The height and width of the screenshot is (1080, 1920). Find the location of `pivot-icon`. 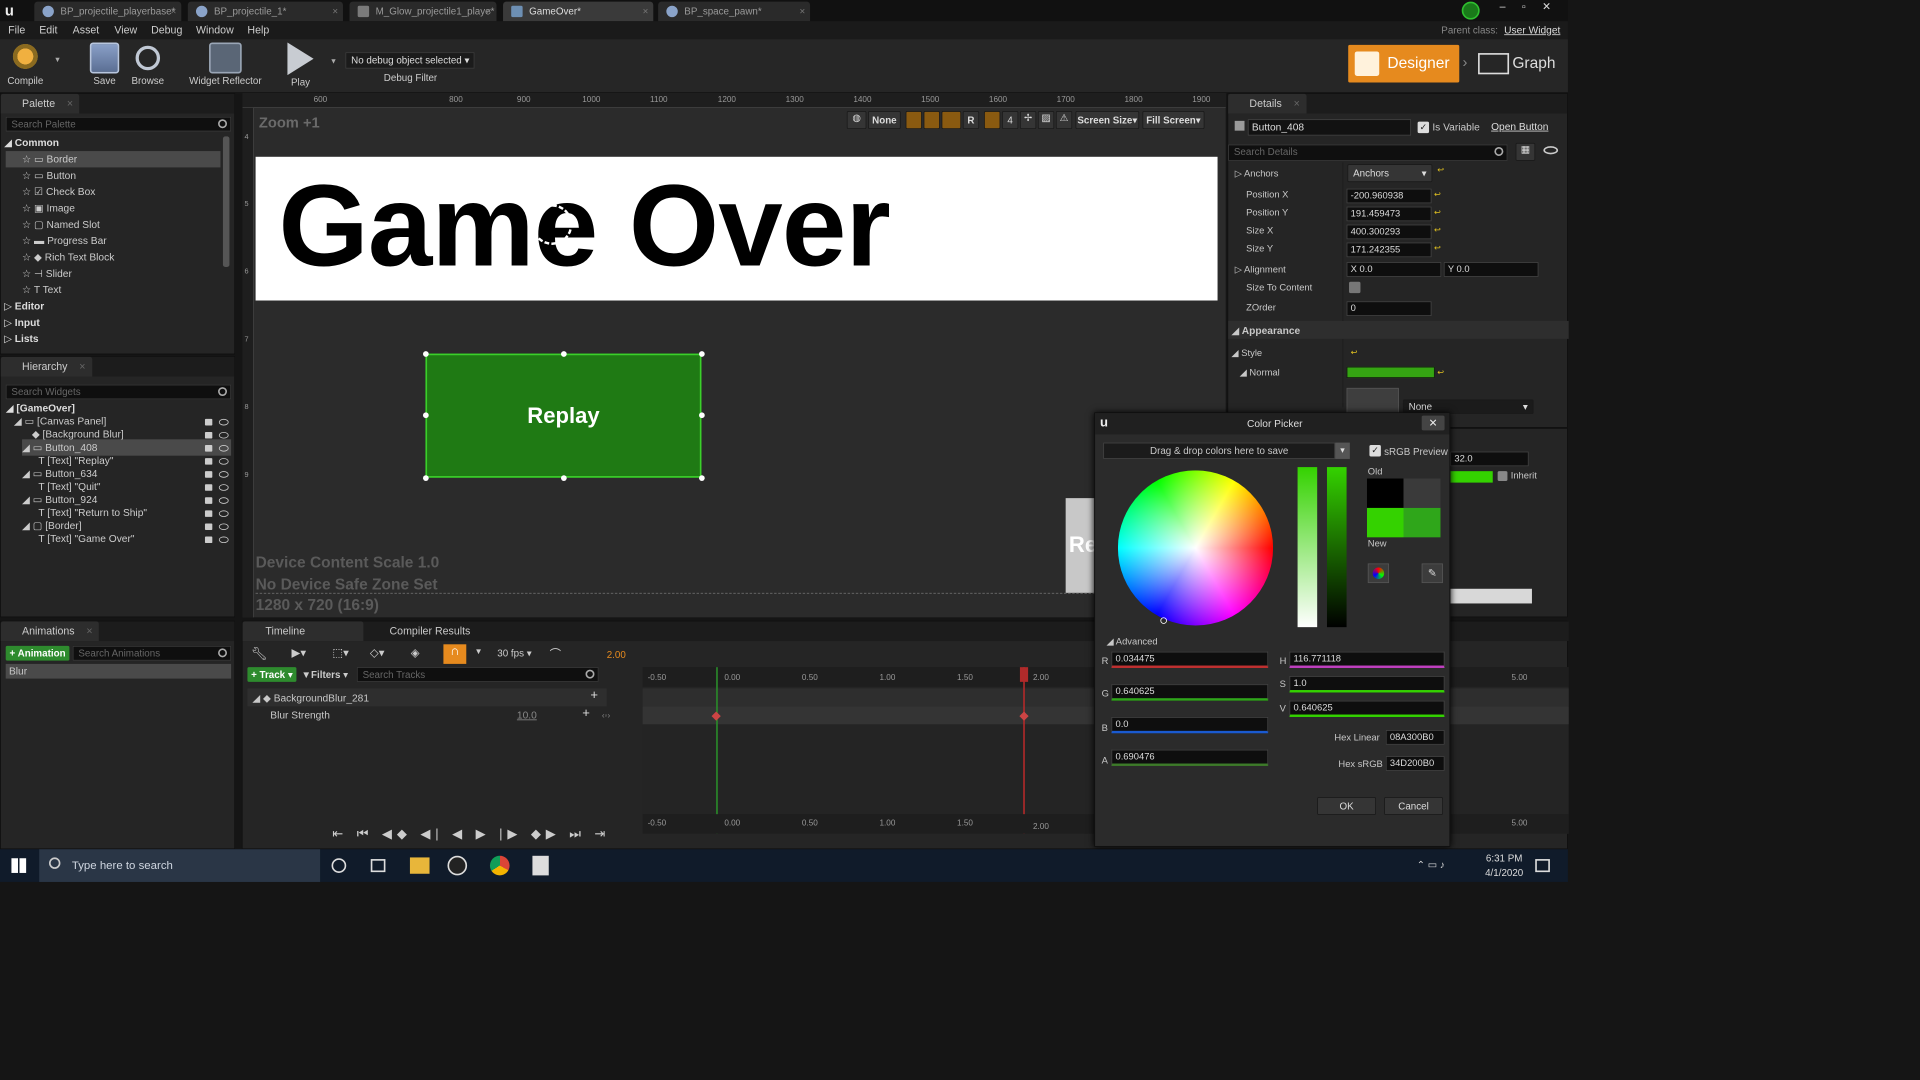

pivot-icon is located at coordinates (552, 224).